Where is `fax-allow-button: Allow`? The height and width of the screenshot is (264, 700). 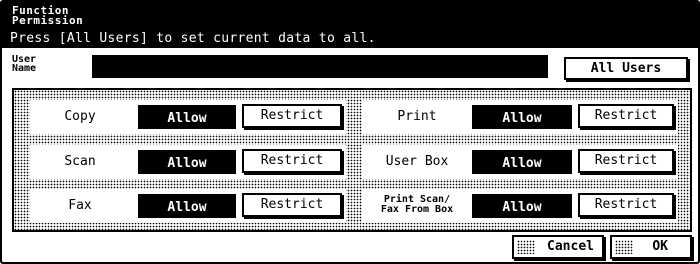
fax-allow-button: Allow is located at coordinates (187, 206).